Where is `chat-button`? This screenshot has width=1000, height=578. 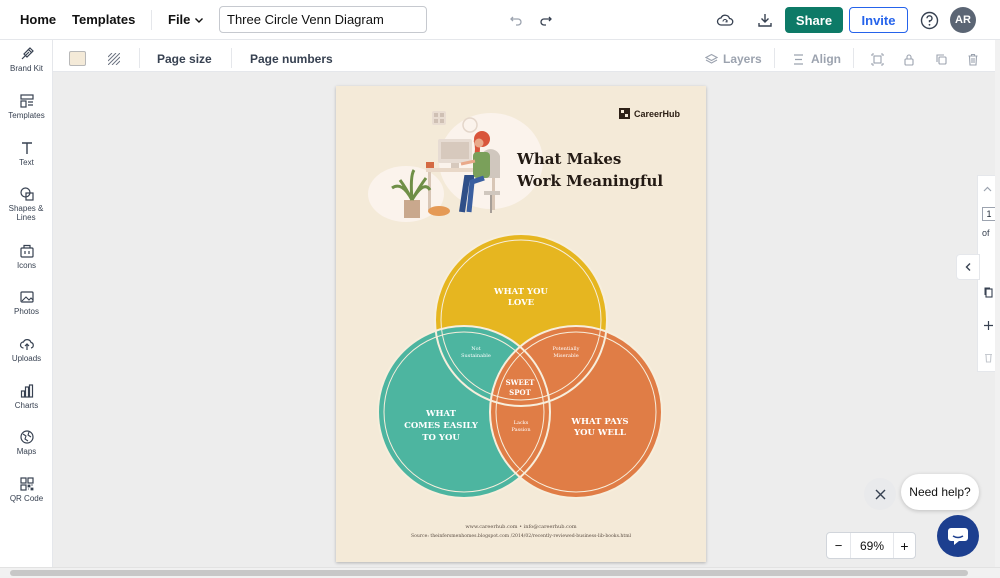
chat-button is located at coordinates (958, 536).